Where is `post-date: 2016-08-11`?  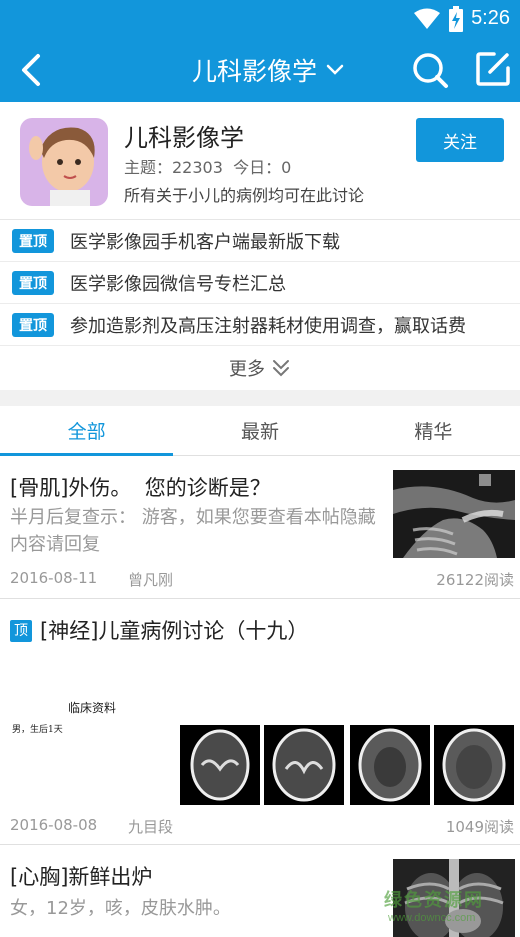 post-date: 2016-08-11 is located at coordinates (54, 578).